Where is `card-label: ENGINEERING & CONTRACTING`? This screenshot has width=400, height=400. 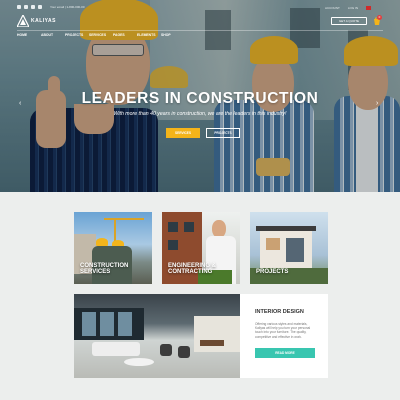
card-label: ENGINEERING & CONTRACTING is located at coordinates (192, 269).